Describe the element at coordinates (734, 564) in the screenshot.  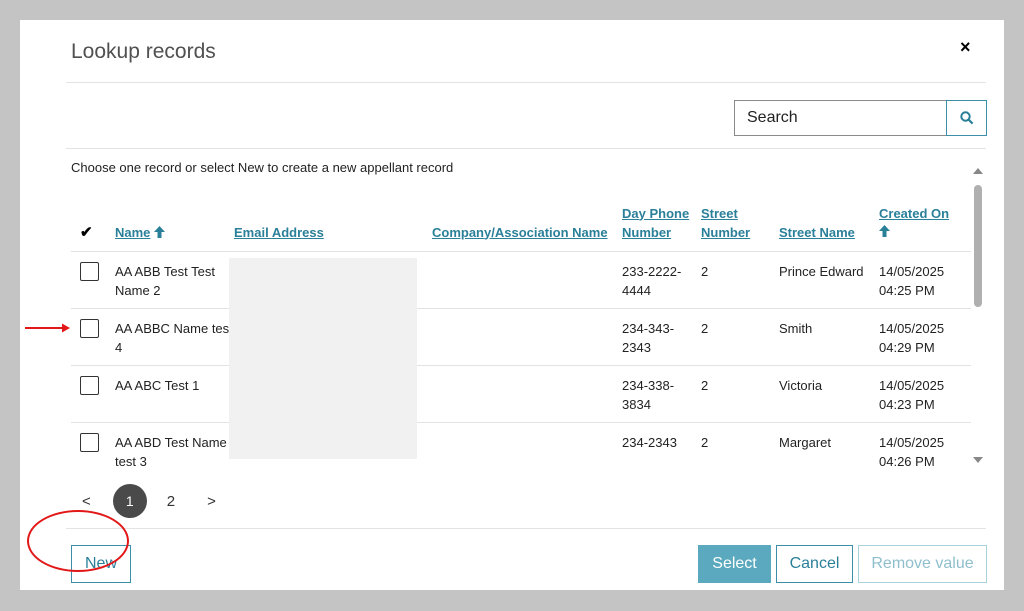
I see `select-button: Select` at that location.